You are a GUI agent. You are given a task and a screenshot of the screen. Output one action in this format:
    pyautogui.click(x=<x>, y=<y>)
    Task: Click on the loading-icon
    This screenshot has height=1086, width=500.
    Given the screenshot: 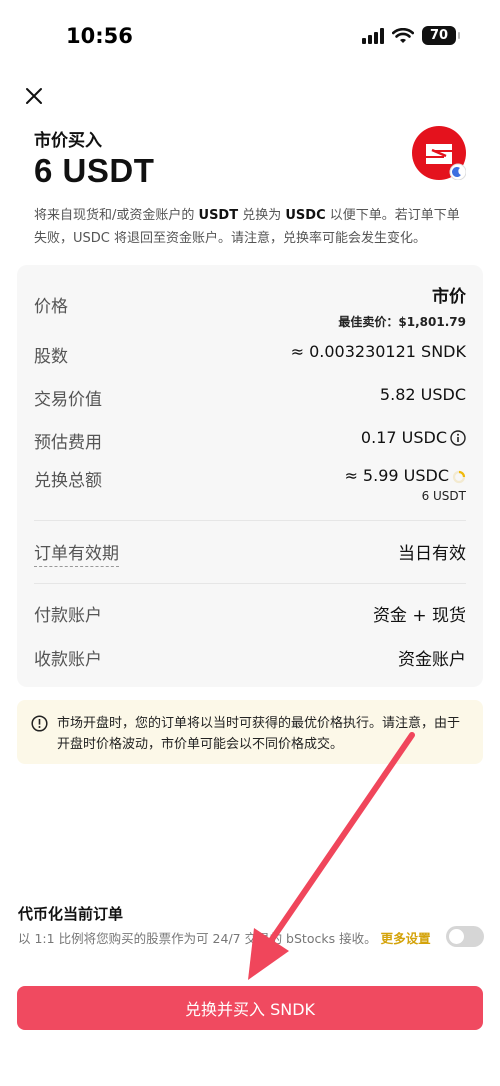 What is the action you would take?
    pyautogui.click(x=459, y=477)
    